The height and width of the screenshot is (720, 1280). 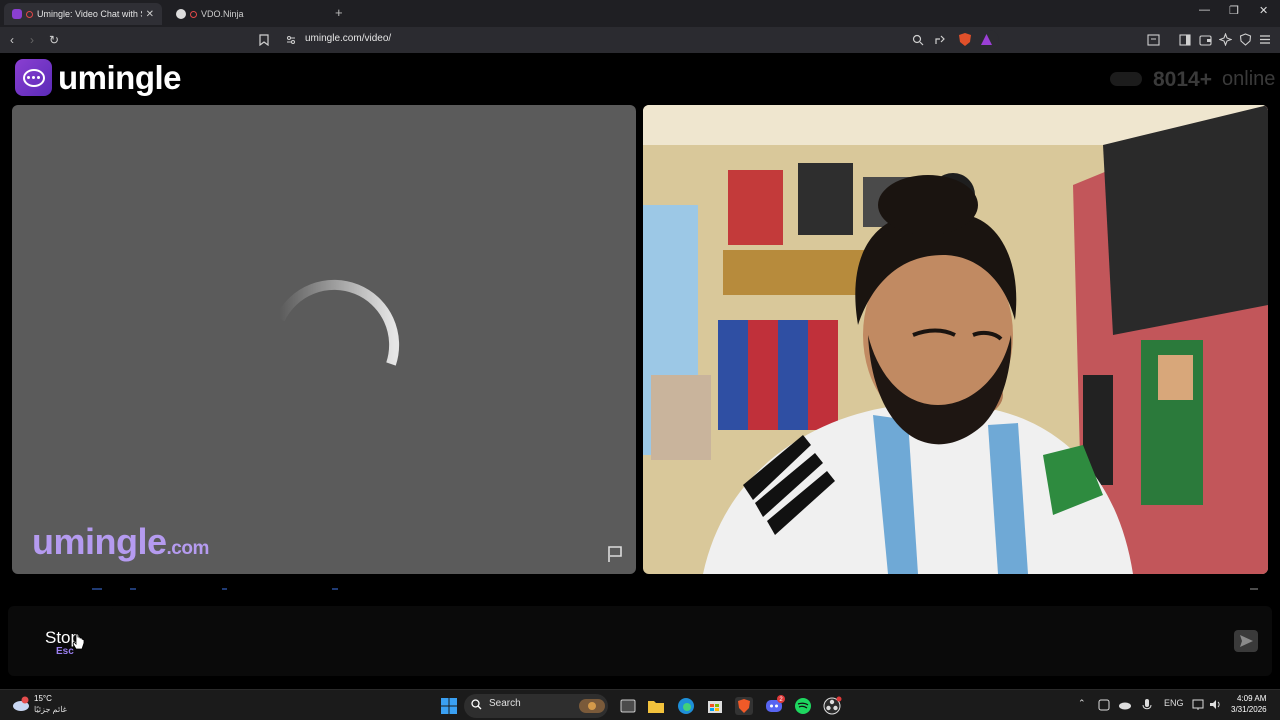 What do you see at coordinates (1198, 704) in the screenshot?
I see `network-icon` at bounding box center [1198, 704].